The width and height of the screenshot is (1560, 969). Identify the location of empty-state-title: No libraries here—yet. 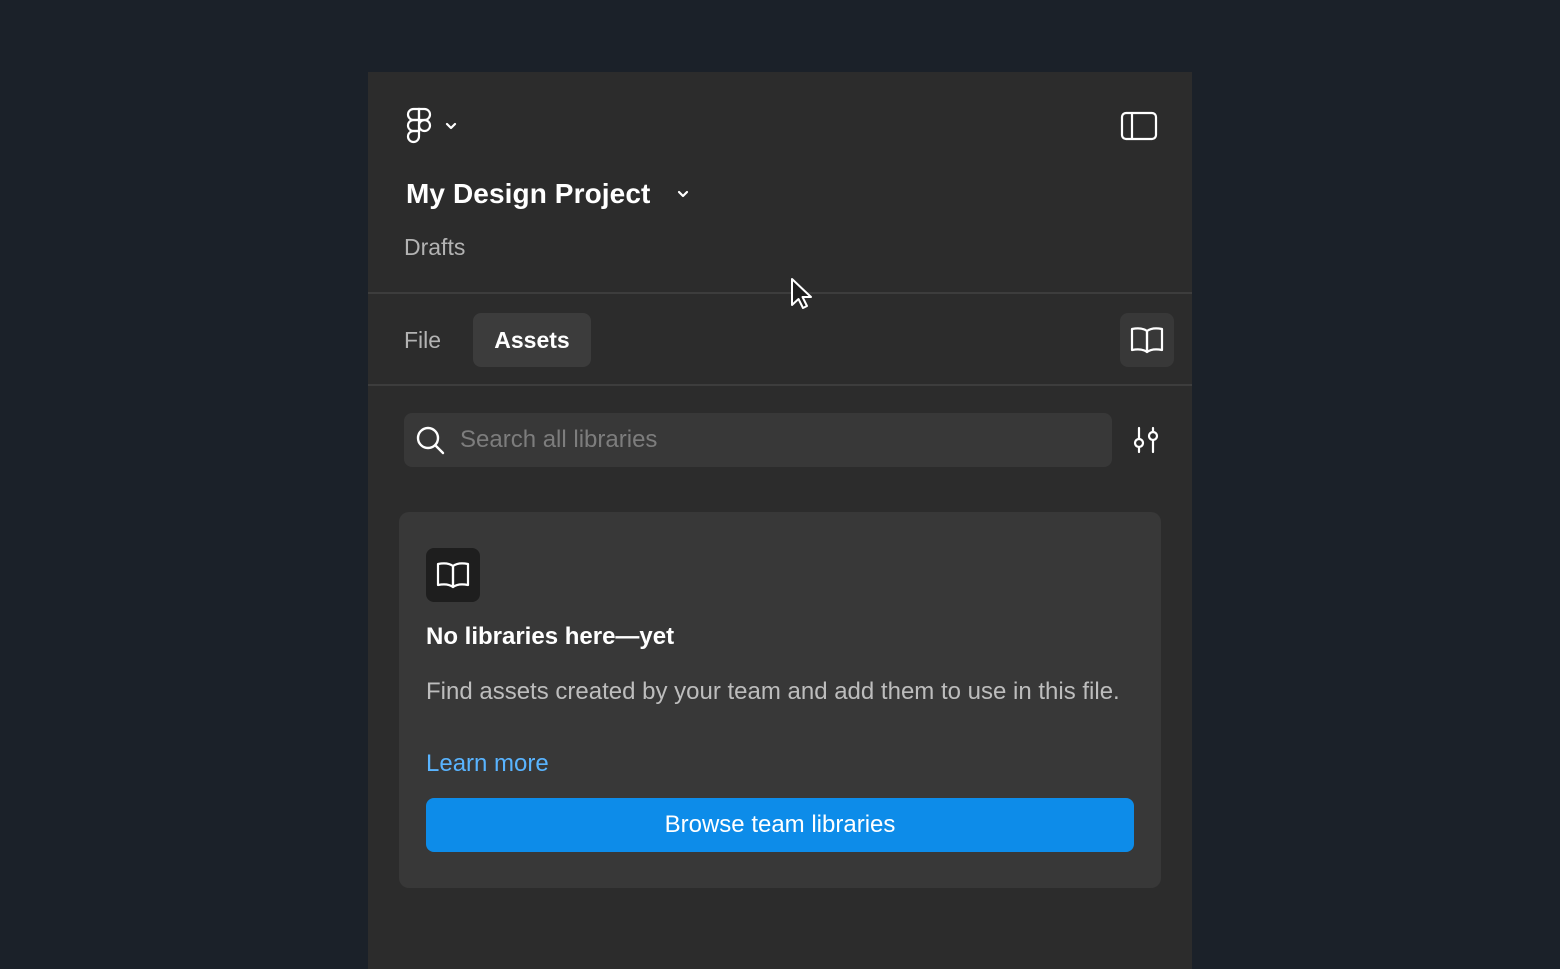
(550, 636).